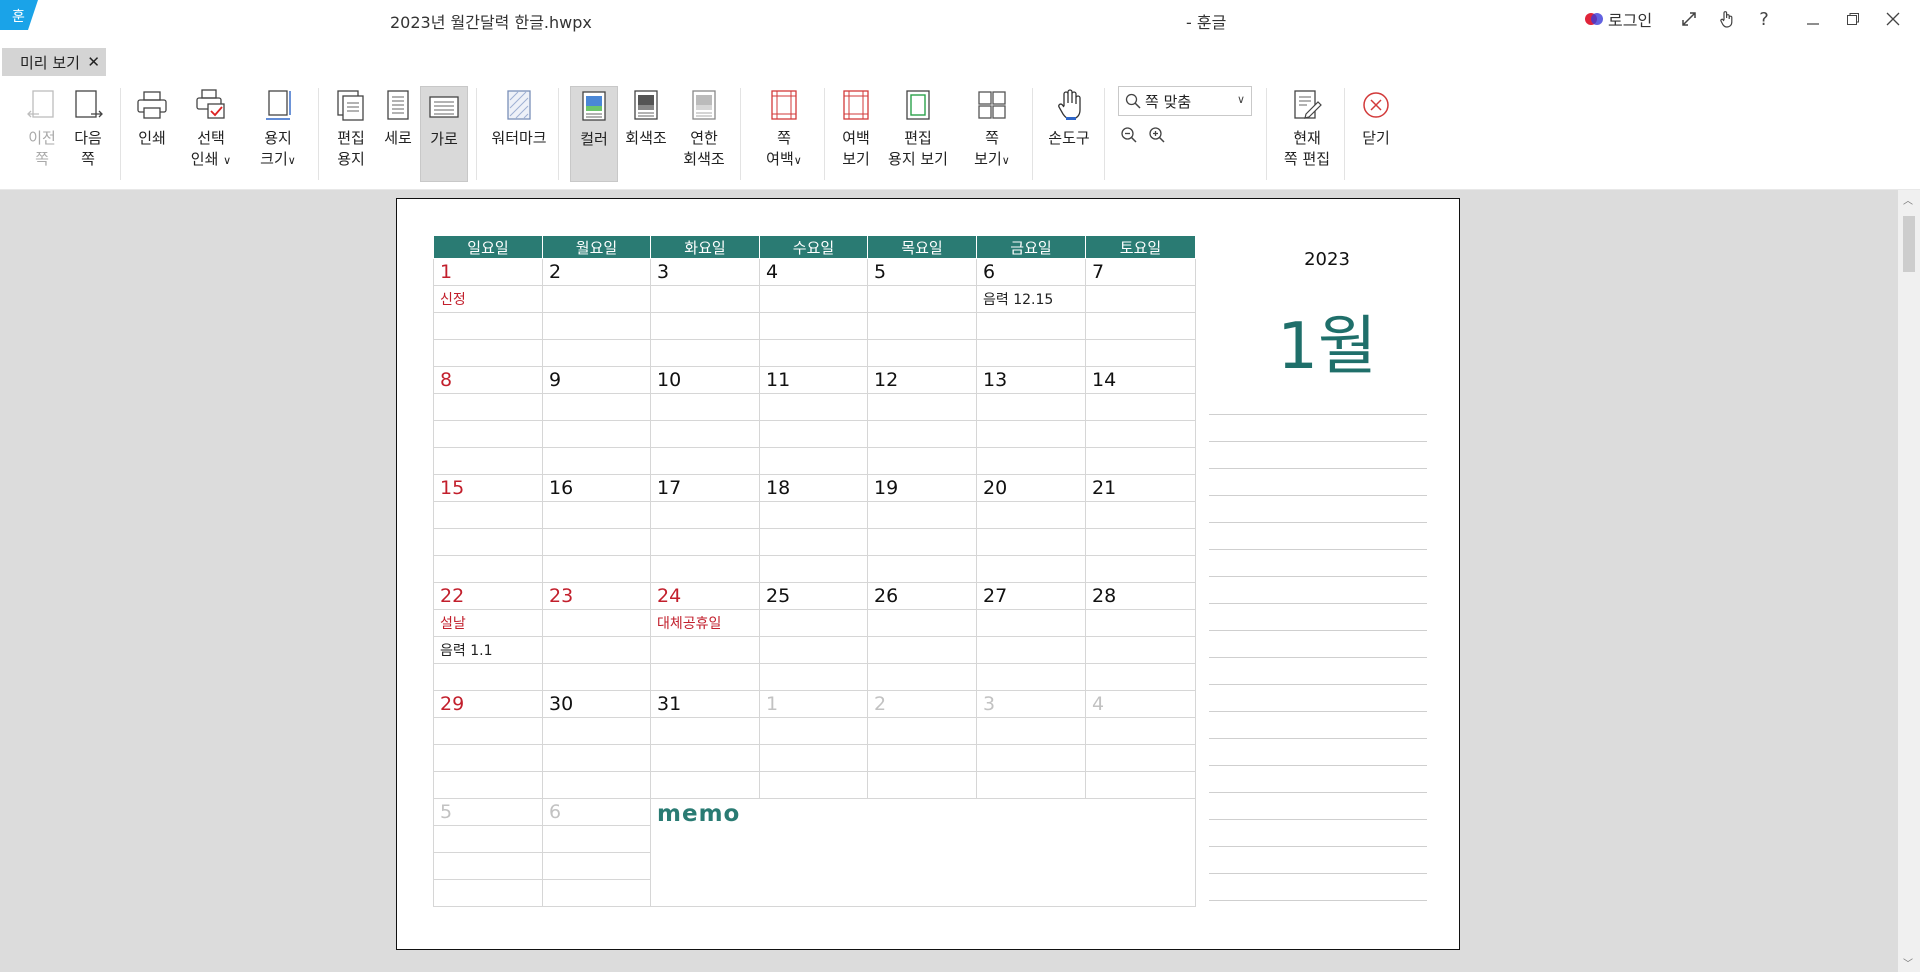 Image resolution: width=1920 pixels, height=972 pixels. What do you see at coordinates (1129, 135) in the screenshot?
I see `zoom-out-icon` at bounding box center [1129, 135].